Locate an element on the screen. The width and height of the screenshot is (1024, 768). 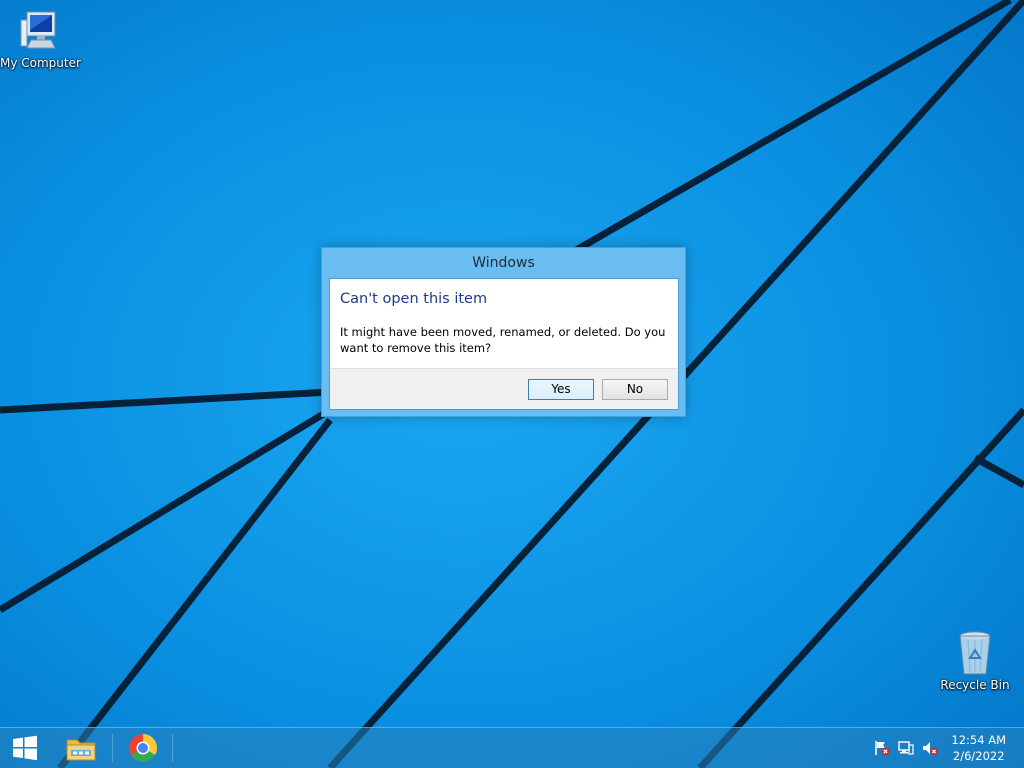
recycle-bin-icon is located at coordinates (975, 653).